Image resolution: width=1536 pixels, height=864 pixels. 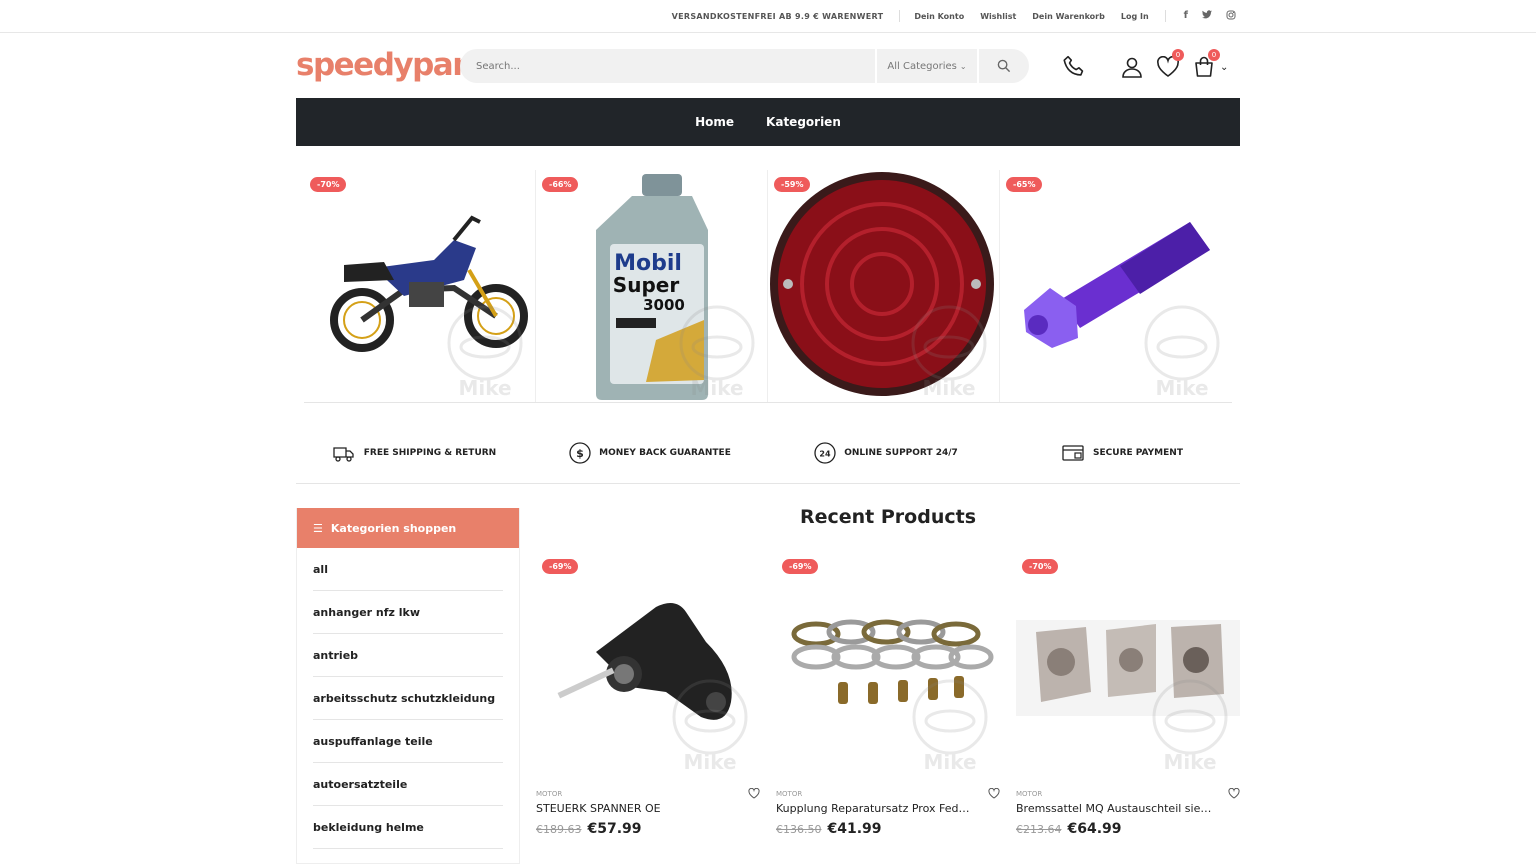 What do you see at coordinates (1094, 829) in the screenshot?
I see `price: €64.99` at bounding box center [1094, 829].